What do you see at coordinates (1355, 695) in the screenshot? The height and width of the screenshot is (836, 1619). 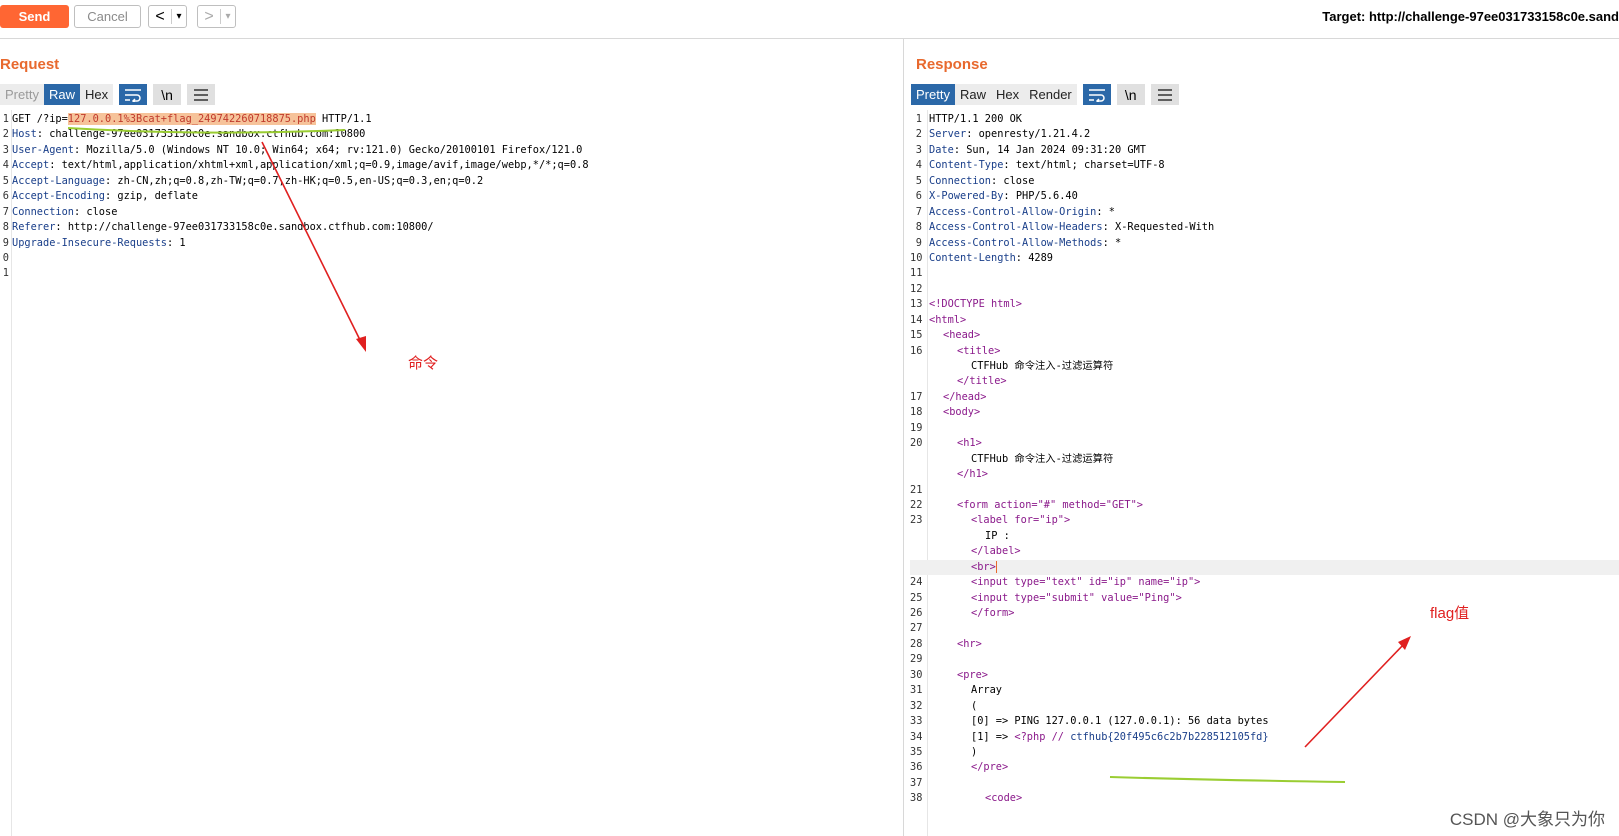 I see `flag-arrow` at bounding box center [1355, 695].